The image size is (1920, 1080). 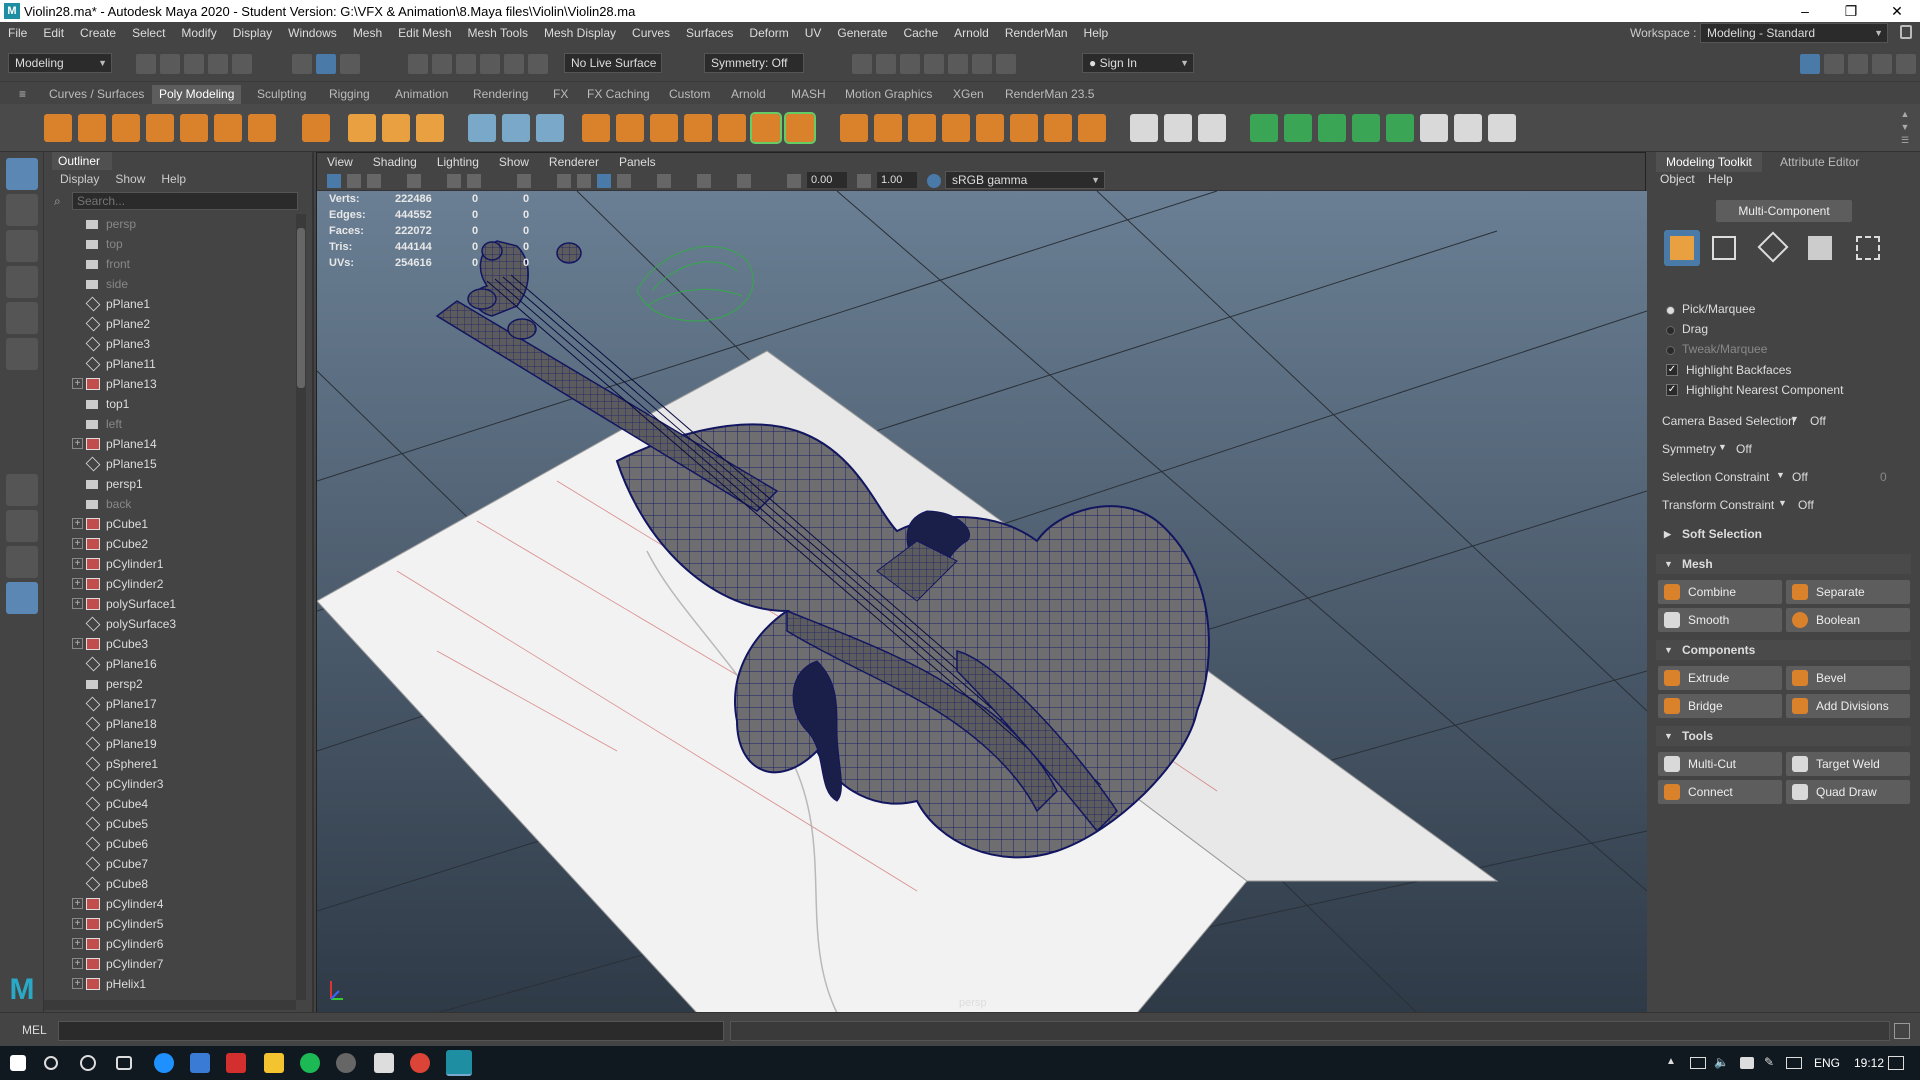 What do you see at coordinates (169, 504) in the screenshot?
I see `outliner-item: back` at bounding box center [169, 504].